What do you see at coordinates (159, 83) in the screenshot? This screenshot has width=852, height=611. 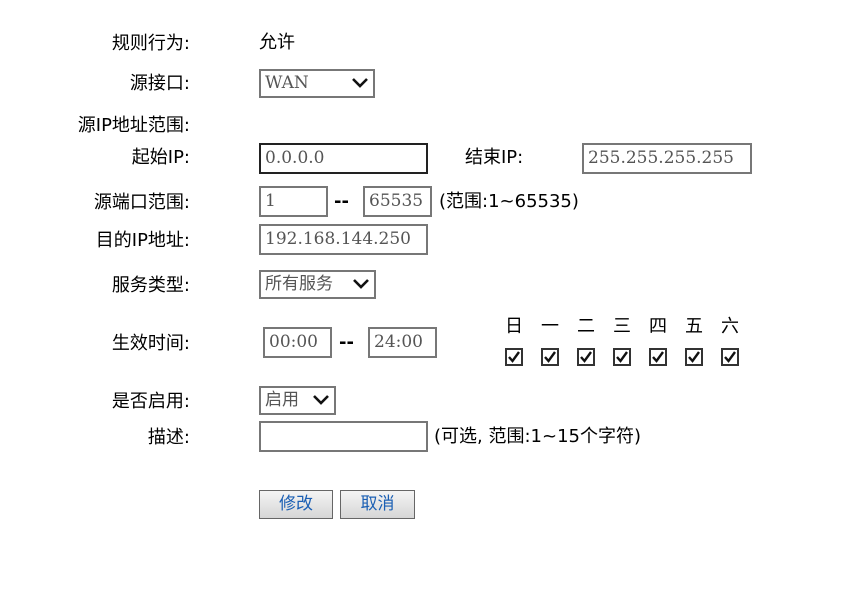 I see `src-interface-label: 源接口:` at bounding box center [159, 83].